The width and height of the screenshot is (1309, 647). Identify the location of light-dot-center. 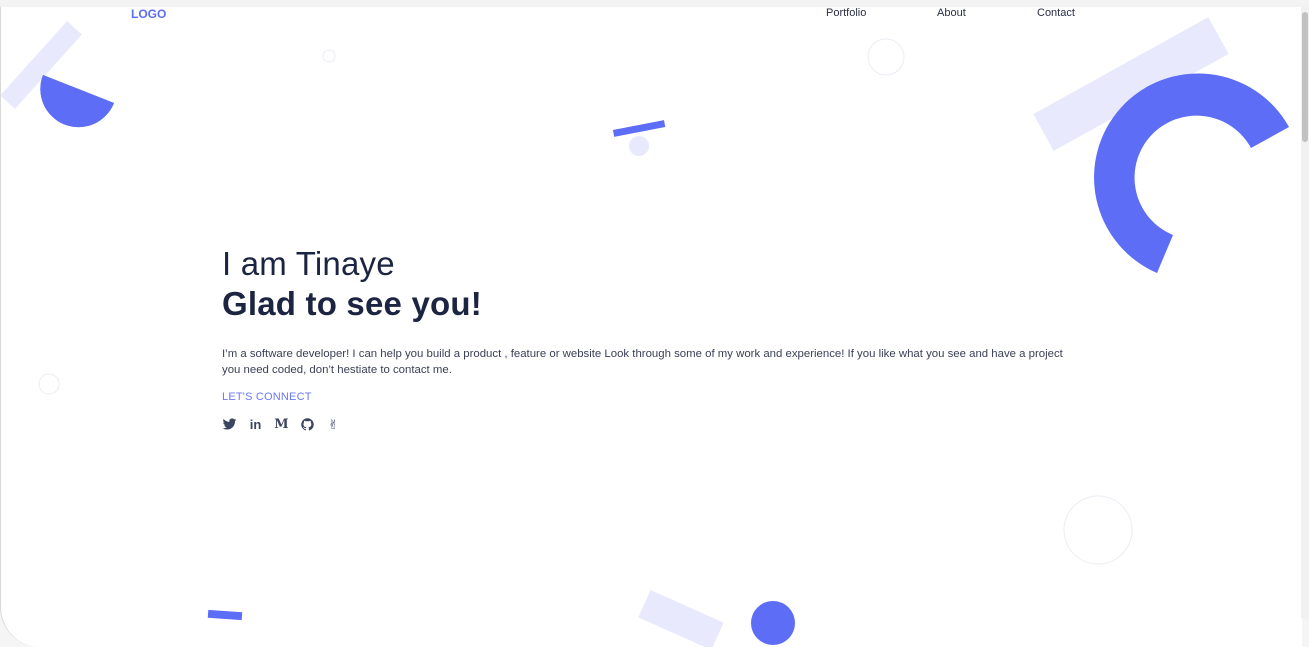
(639, 146).